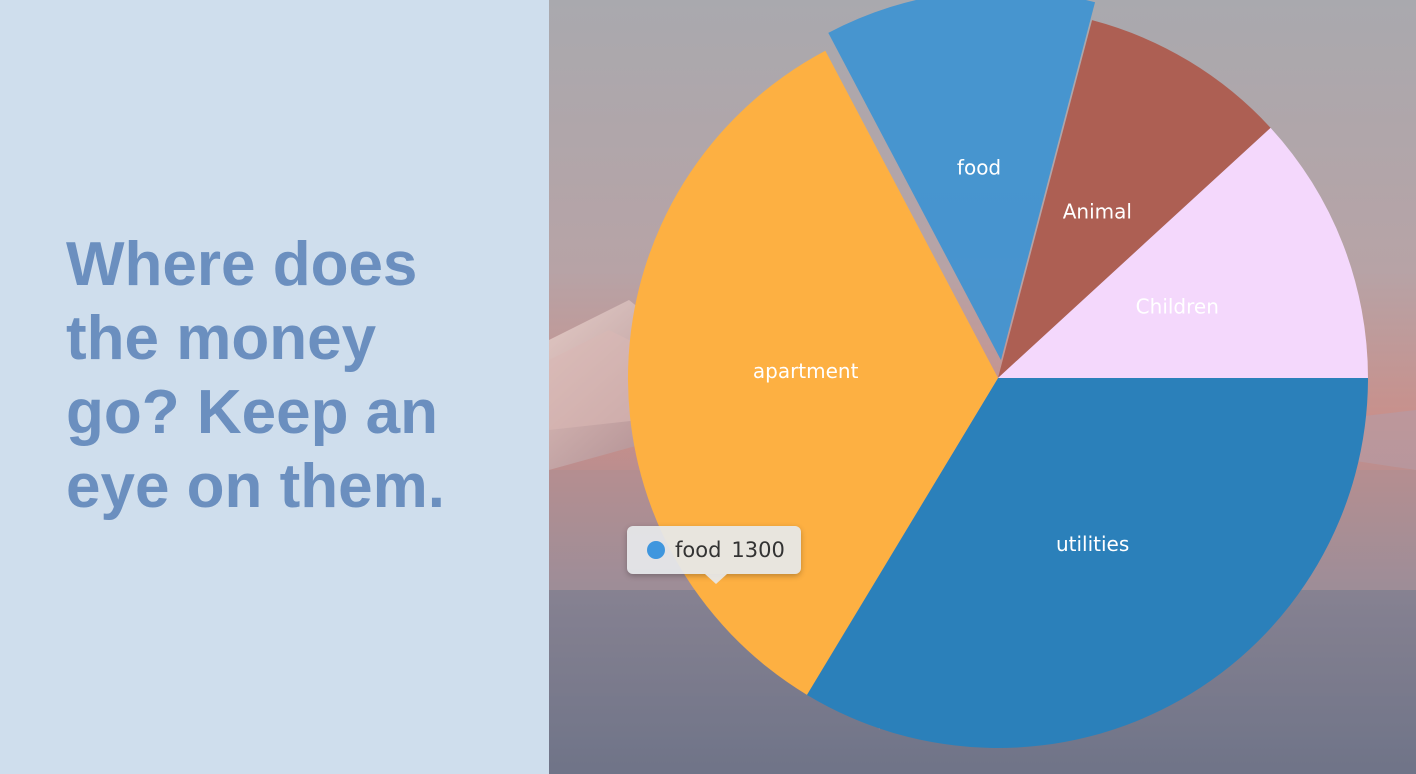  Describe the element at coordinates (1177, 307) in the screenshot. I see `pie-label-children: Children` at that location.